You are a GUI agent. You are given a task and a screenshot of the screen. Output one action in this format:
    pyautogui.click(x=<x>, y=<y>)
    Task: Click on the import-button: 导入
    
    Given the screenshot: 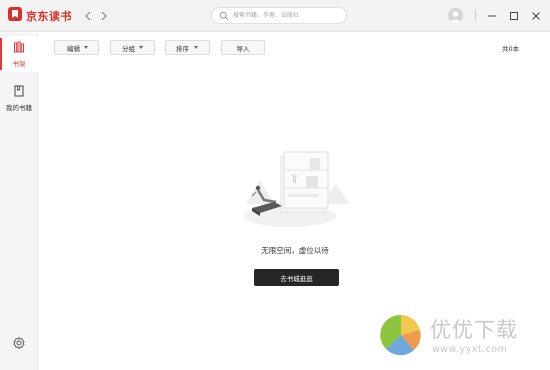 What is the action you would take?
    pyautogui.click(x=243, y=47)
    